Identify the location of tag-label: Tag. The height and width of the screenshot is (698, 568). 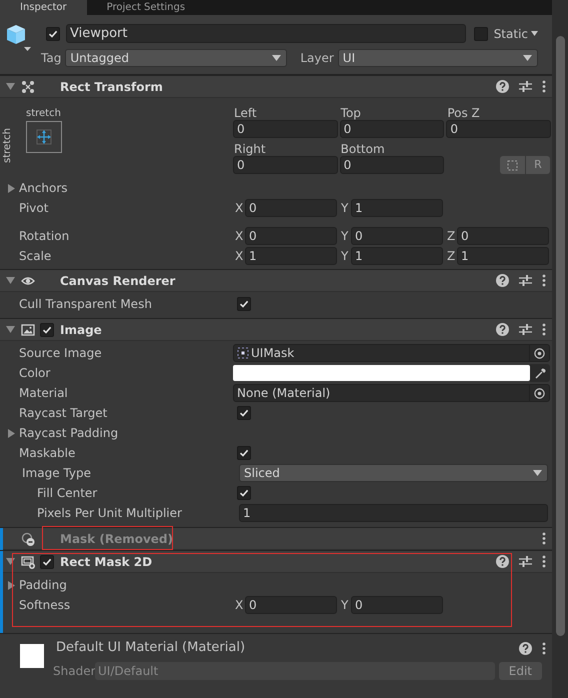
(51, 58).